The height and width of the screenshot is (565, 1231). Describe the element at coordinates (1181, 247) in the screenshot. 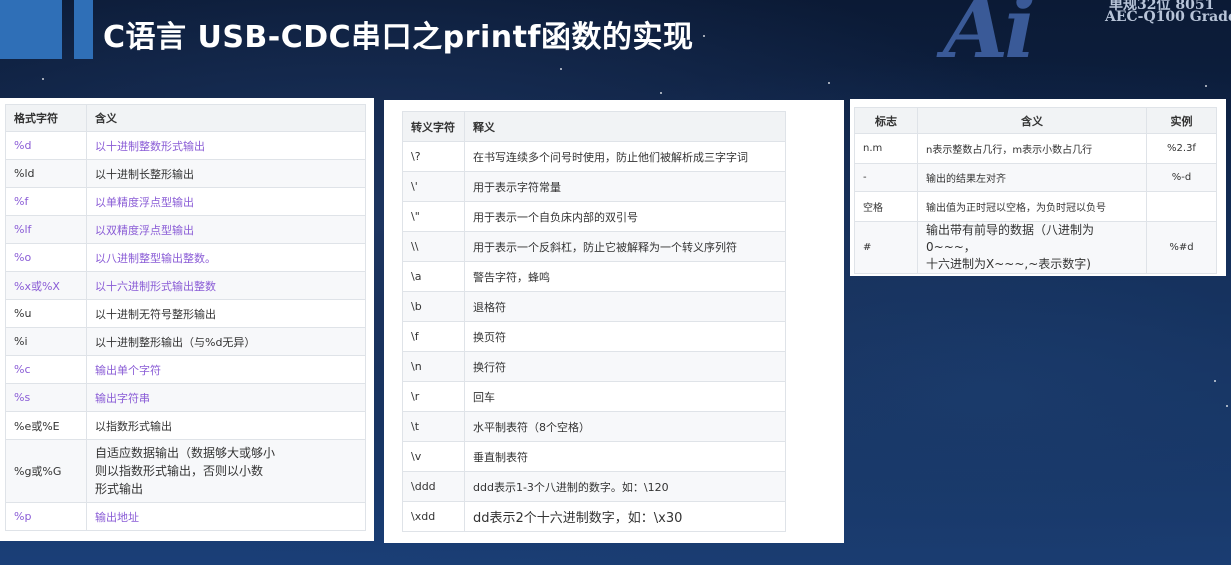

I see `flag-example: %#d` at that location.